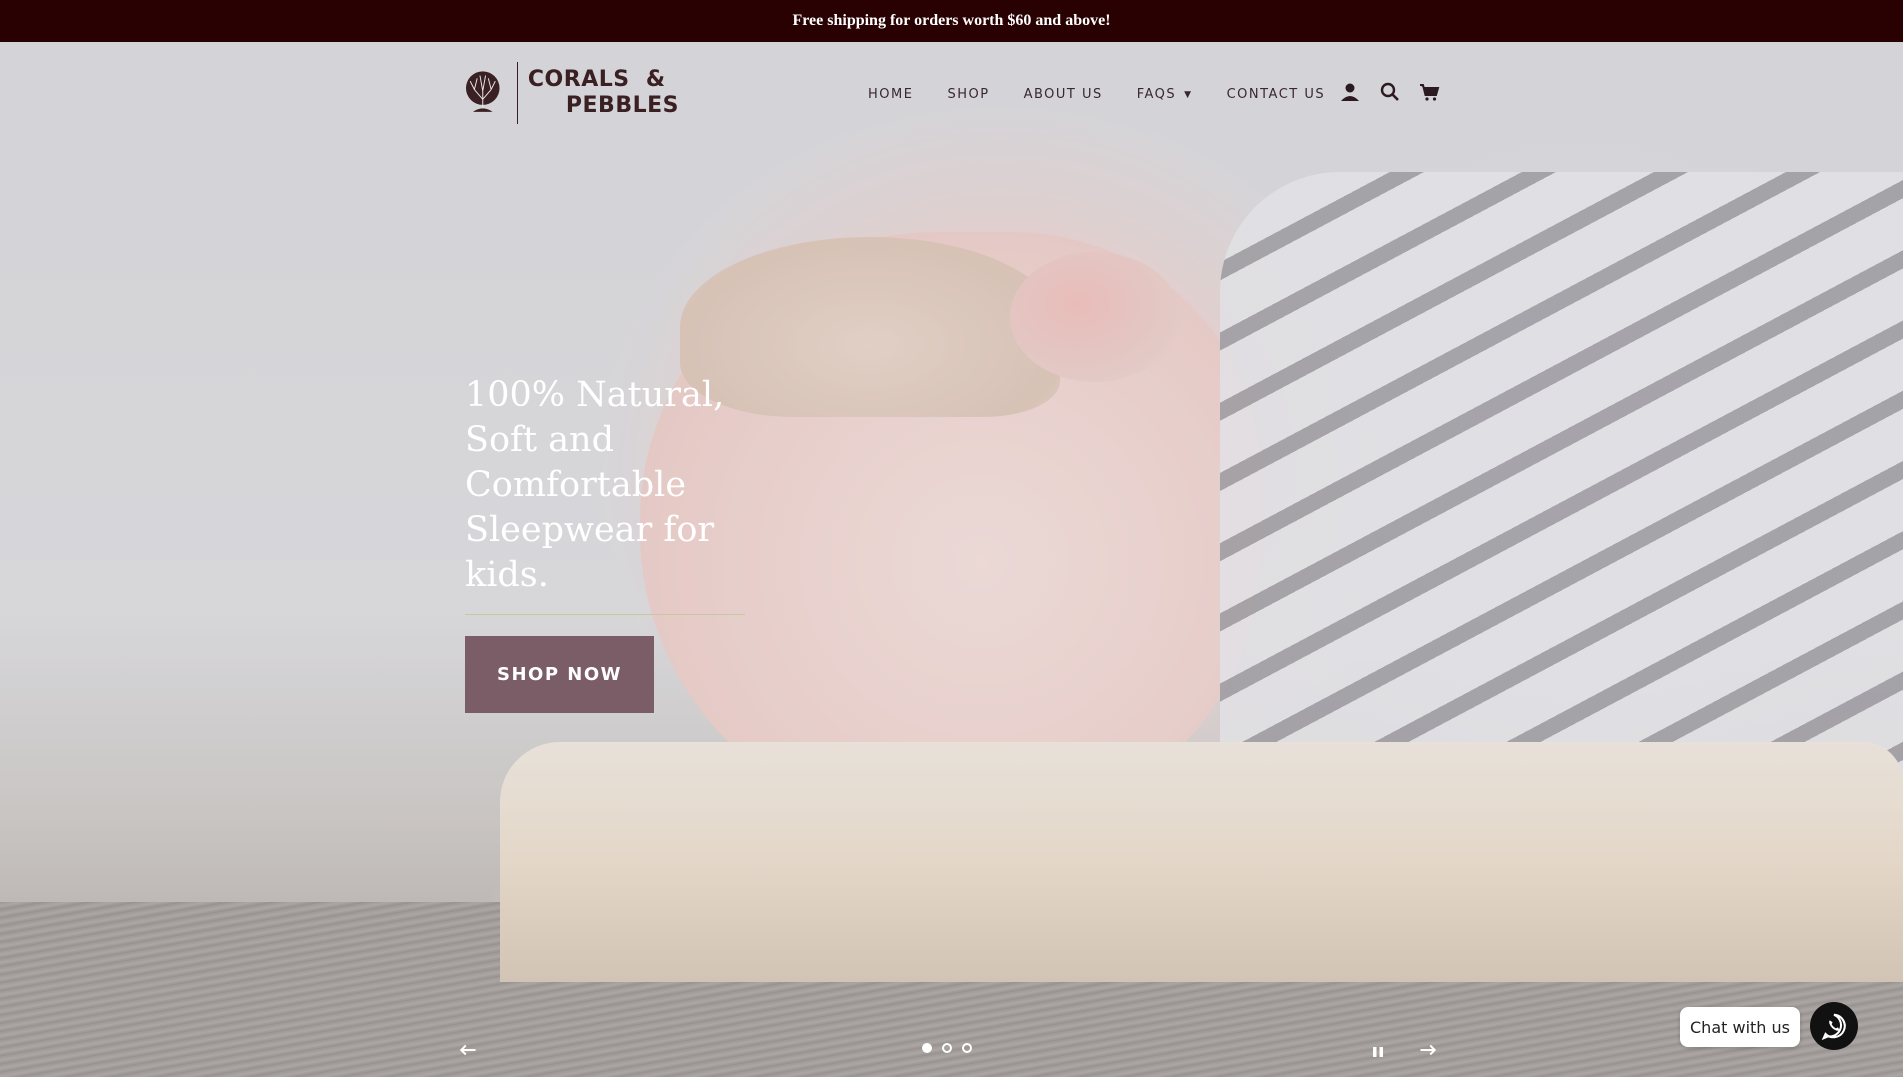  What do you see at coordinates (1428, 1050) in the screenshot?
I see `next-slide-arrow-icon` at bounding box center [1428, 1050].